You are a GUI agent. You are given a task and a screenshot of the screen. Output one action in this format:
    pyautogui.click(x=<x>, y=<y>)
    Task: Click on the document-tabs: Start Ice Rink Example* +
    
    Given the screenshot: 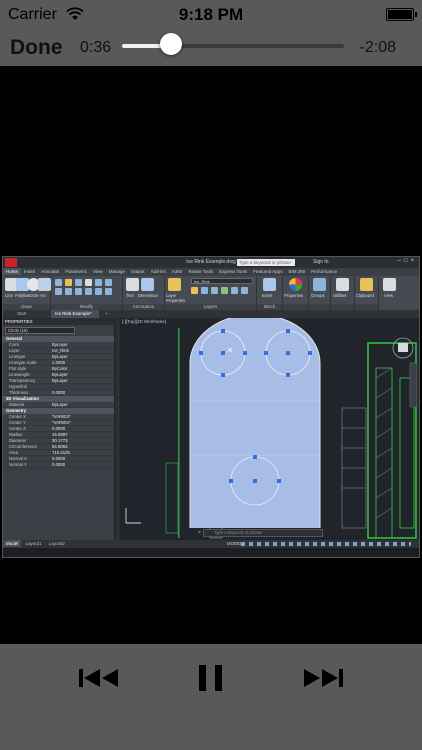 What is the action you would take?
    pyautogui.click(x=211, y=314)
    